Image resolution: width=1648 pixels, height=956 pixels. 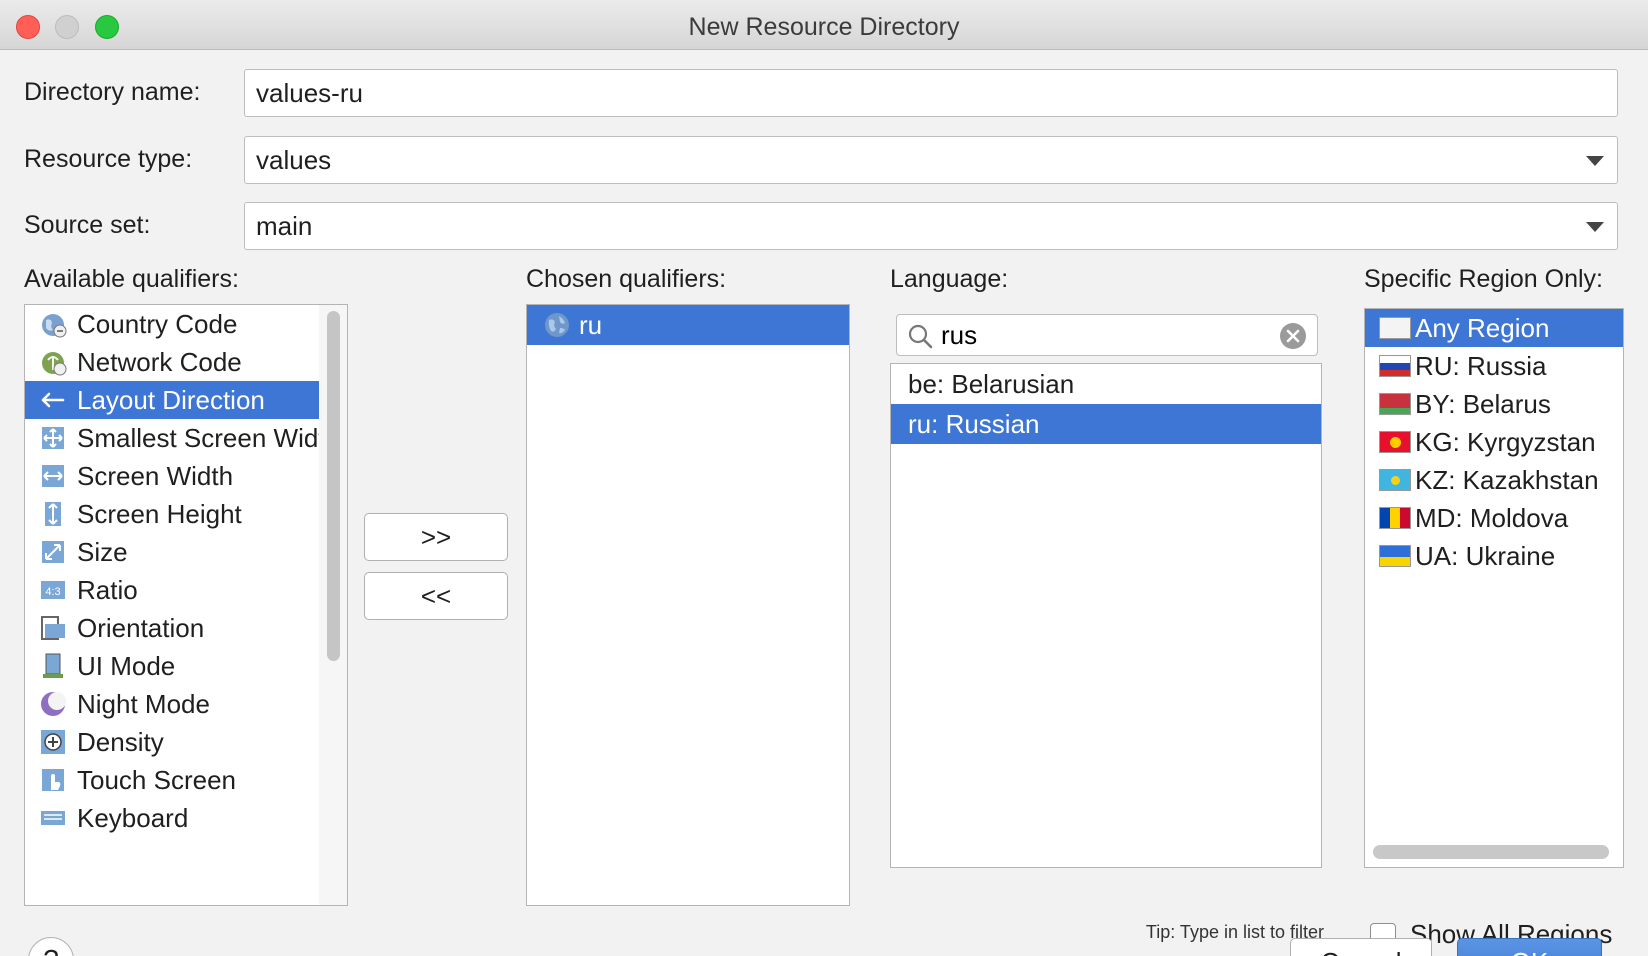 I want to click on qualifier-item-label: Night Mode, so click(x=143, y=704).